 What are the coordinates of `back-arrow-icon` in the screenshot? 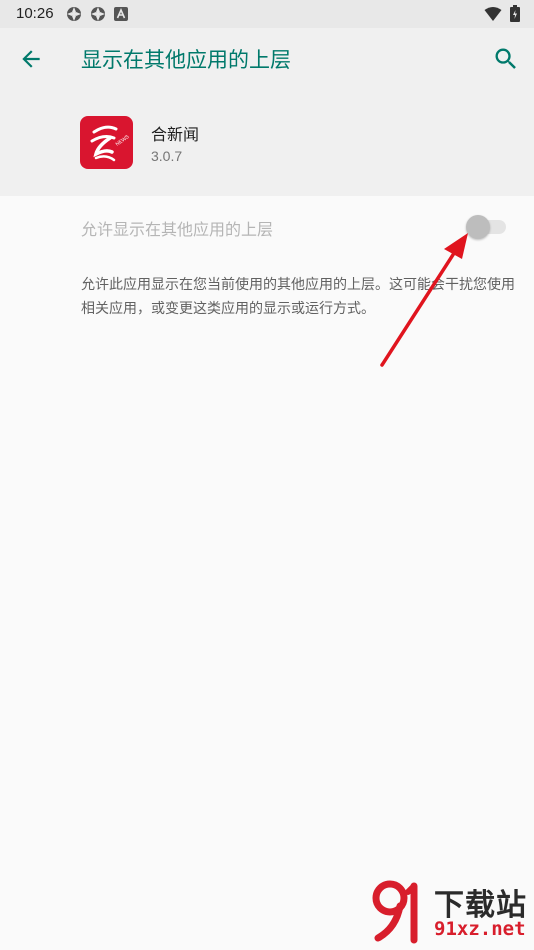 It's located at (31, 59).